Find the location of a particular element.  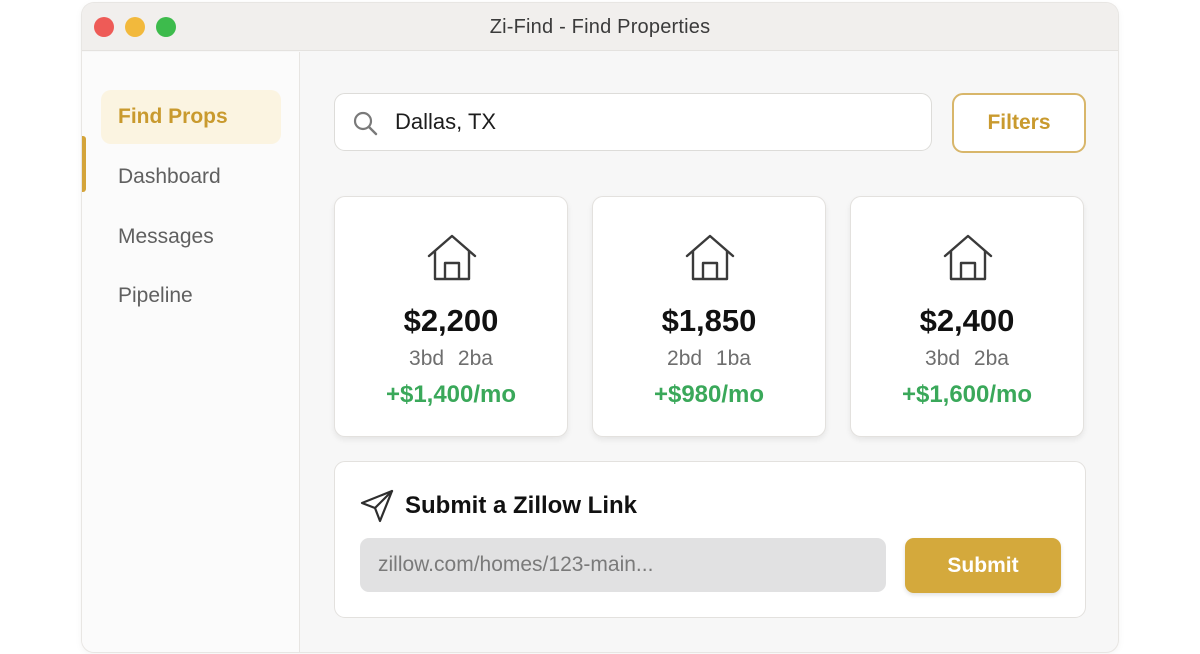

sidebar-item-dashboard: Dashboard is located at coordinates (191, 177).